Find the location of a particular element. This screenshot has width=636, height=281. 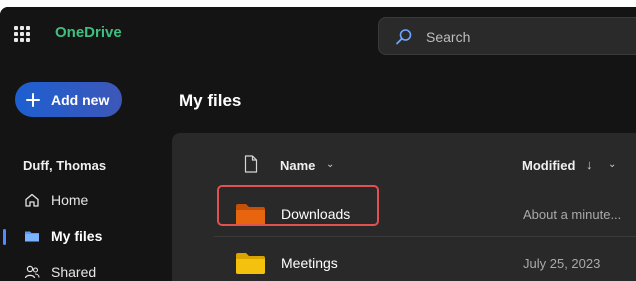

file-type-icon is located at coordinates (251, 164).